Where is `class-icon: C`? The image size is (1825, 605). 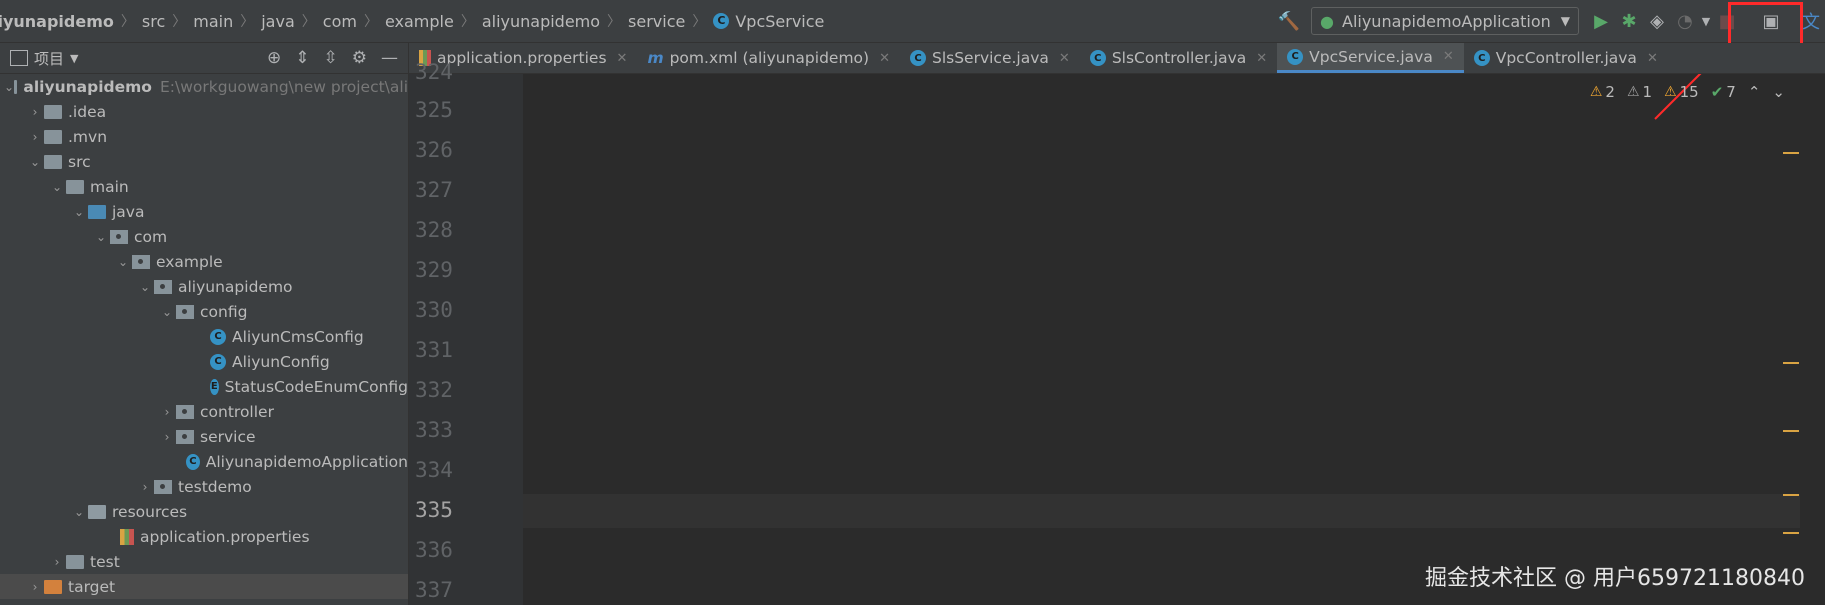
class-icon: C is located at coordinates (721, 21).